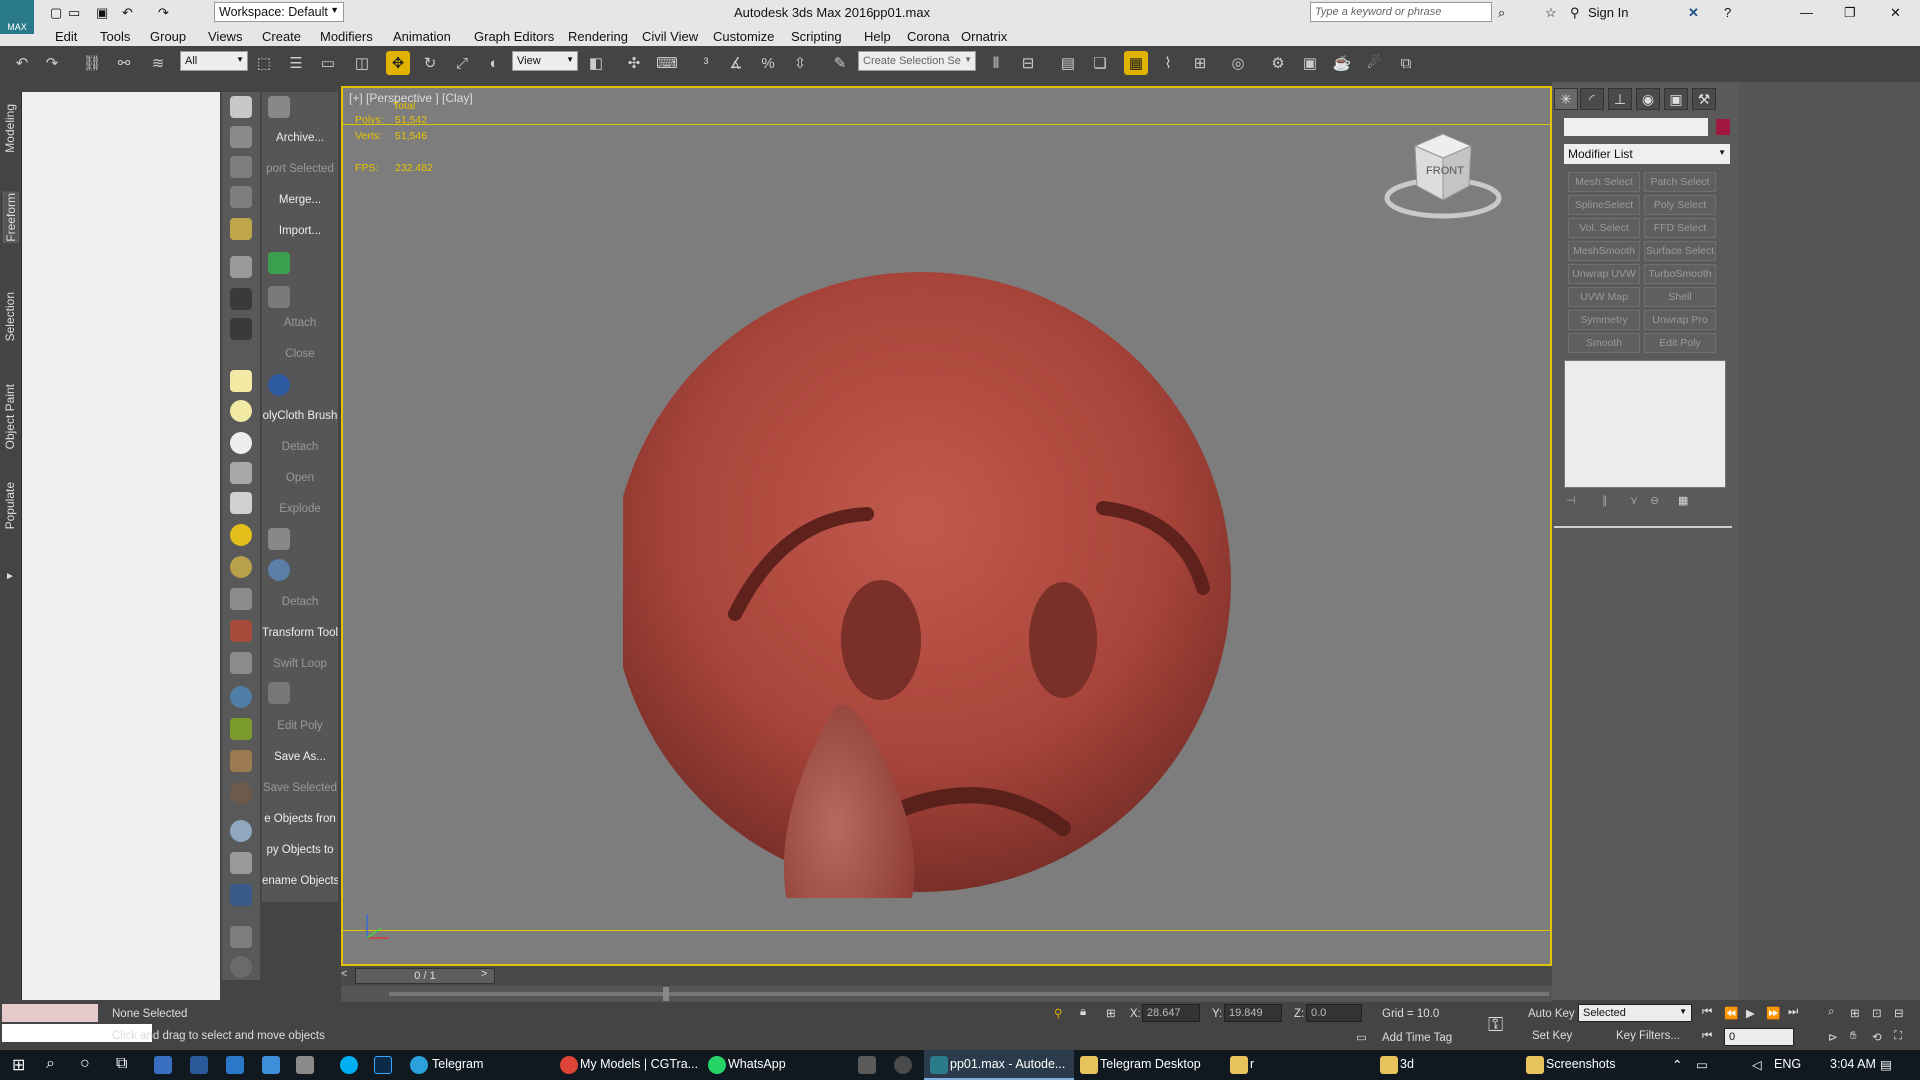 This screenshot has height=1080, width=1920. Describe the element at coordinates (102, 13) in the screenshot. I see `save-icon: ▣` at that location.